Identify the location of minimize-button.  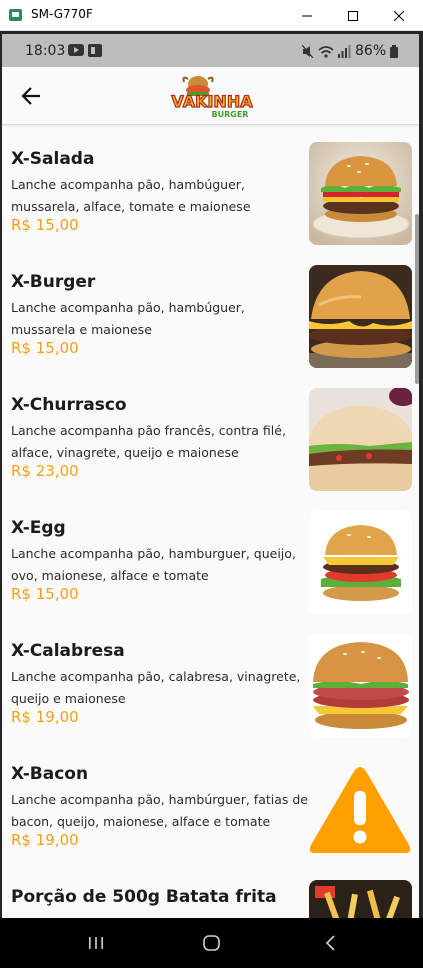
(307, 15).